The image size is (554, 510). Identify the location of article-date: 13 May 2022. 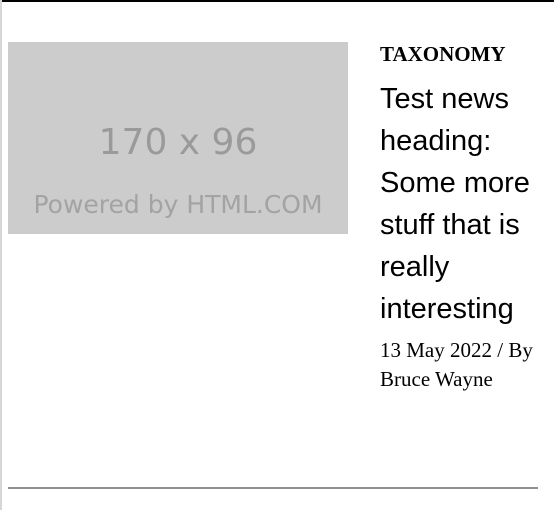
(436, 350).